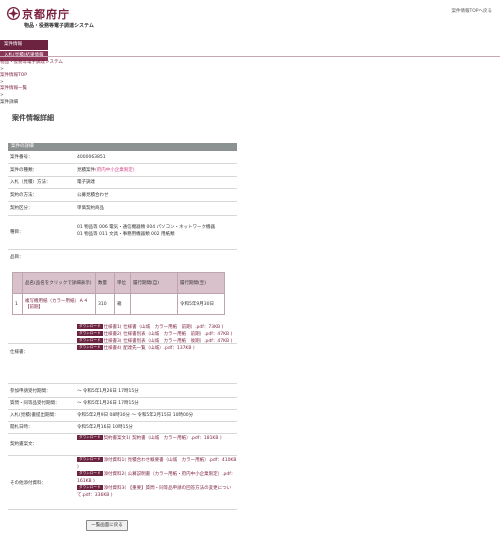 The image size is (500, 541). Describe the element at coordinates (168, 334) in the screenshot. I see `spec-file-link: 仕様書2( 仕様書別表（山城 カラー用紙 前期）.pdf：47KB )` at that location.